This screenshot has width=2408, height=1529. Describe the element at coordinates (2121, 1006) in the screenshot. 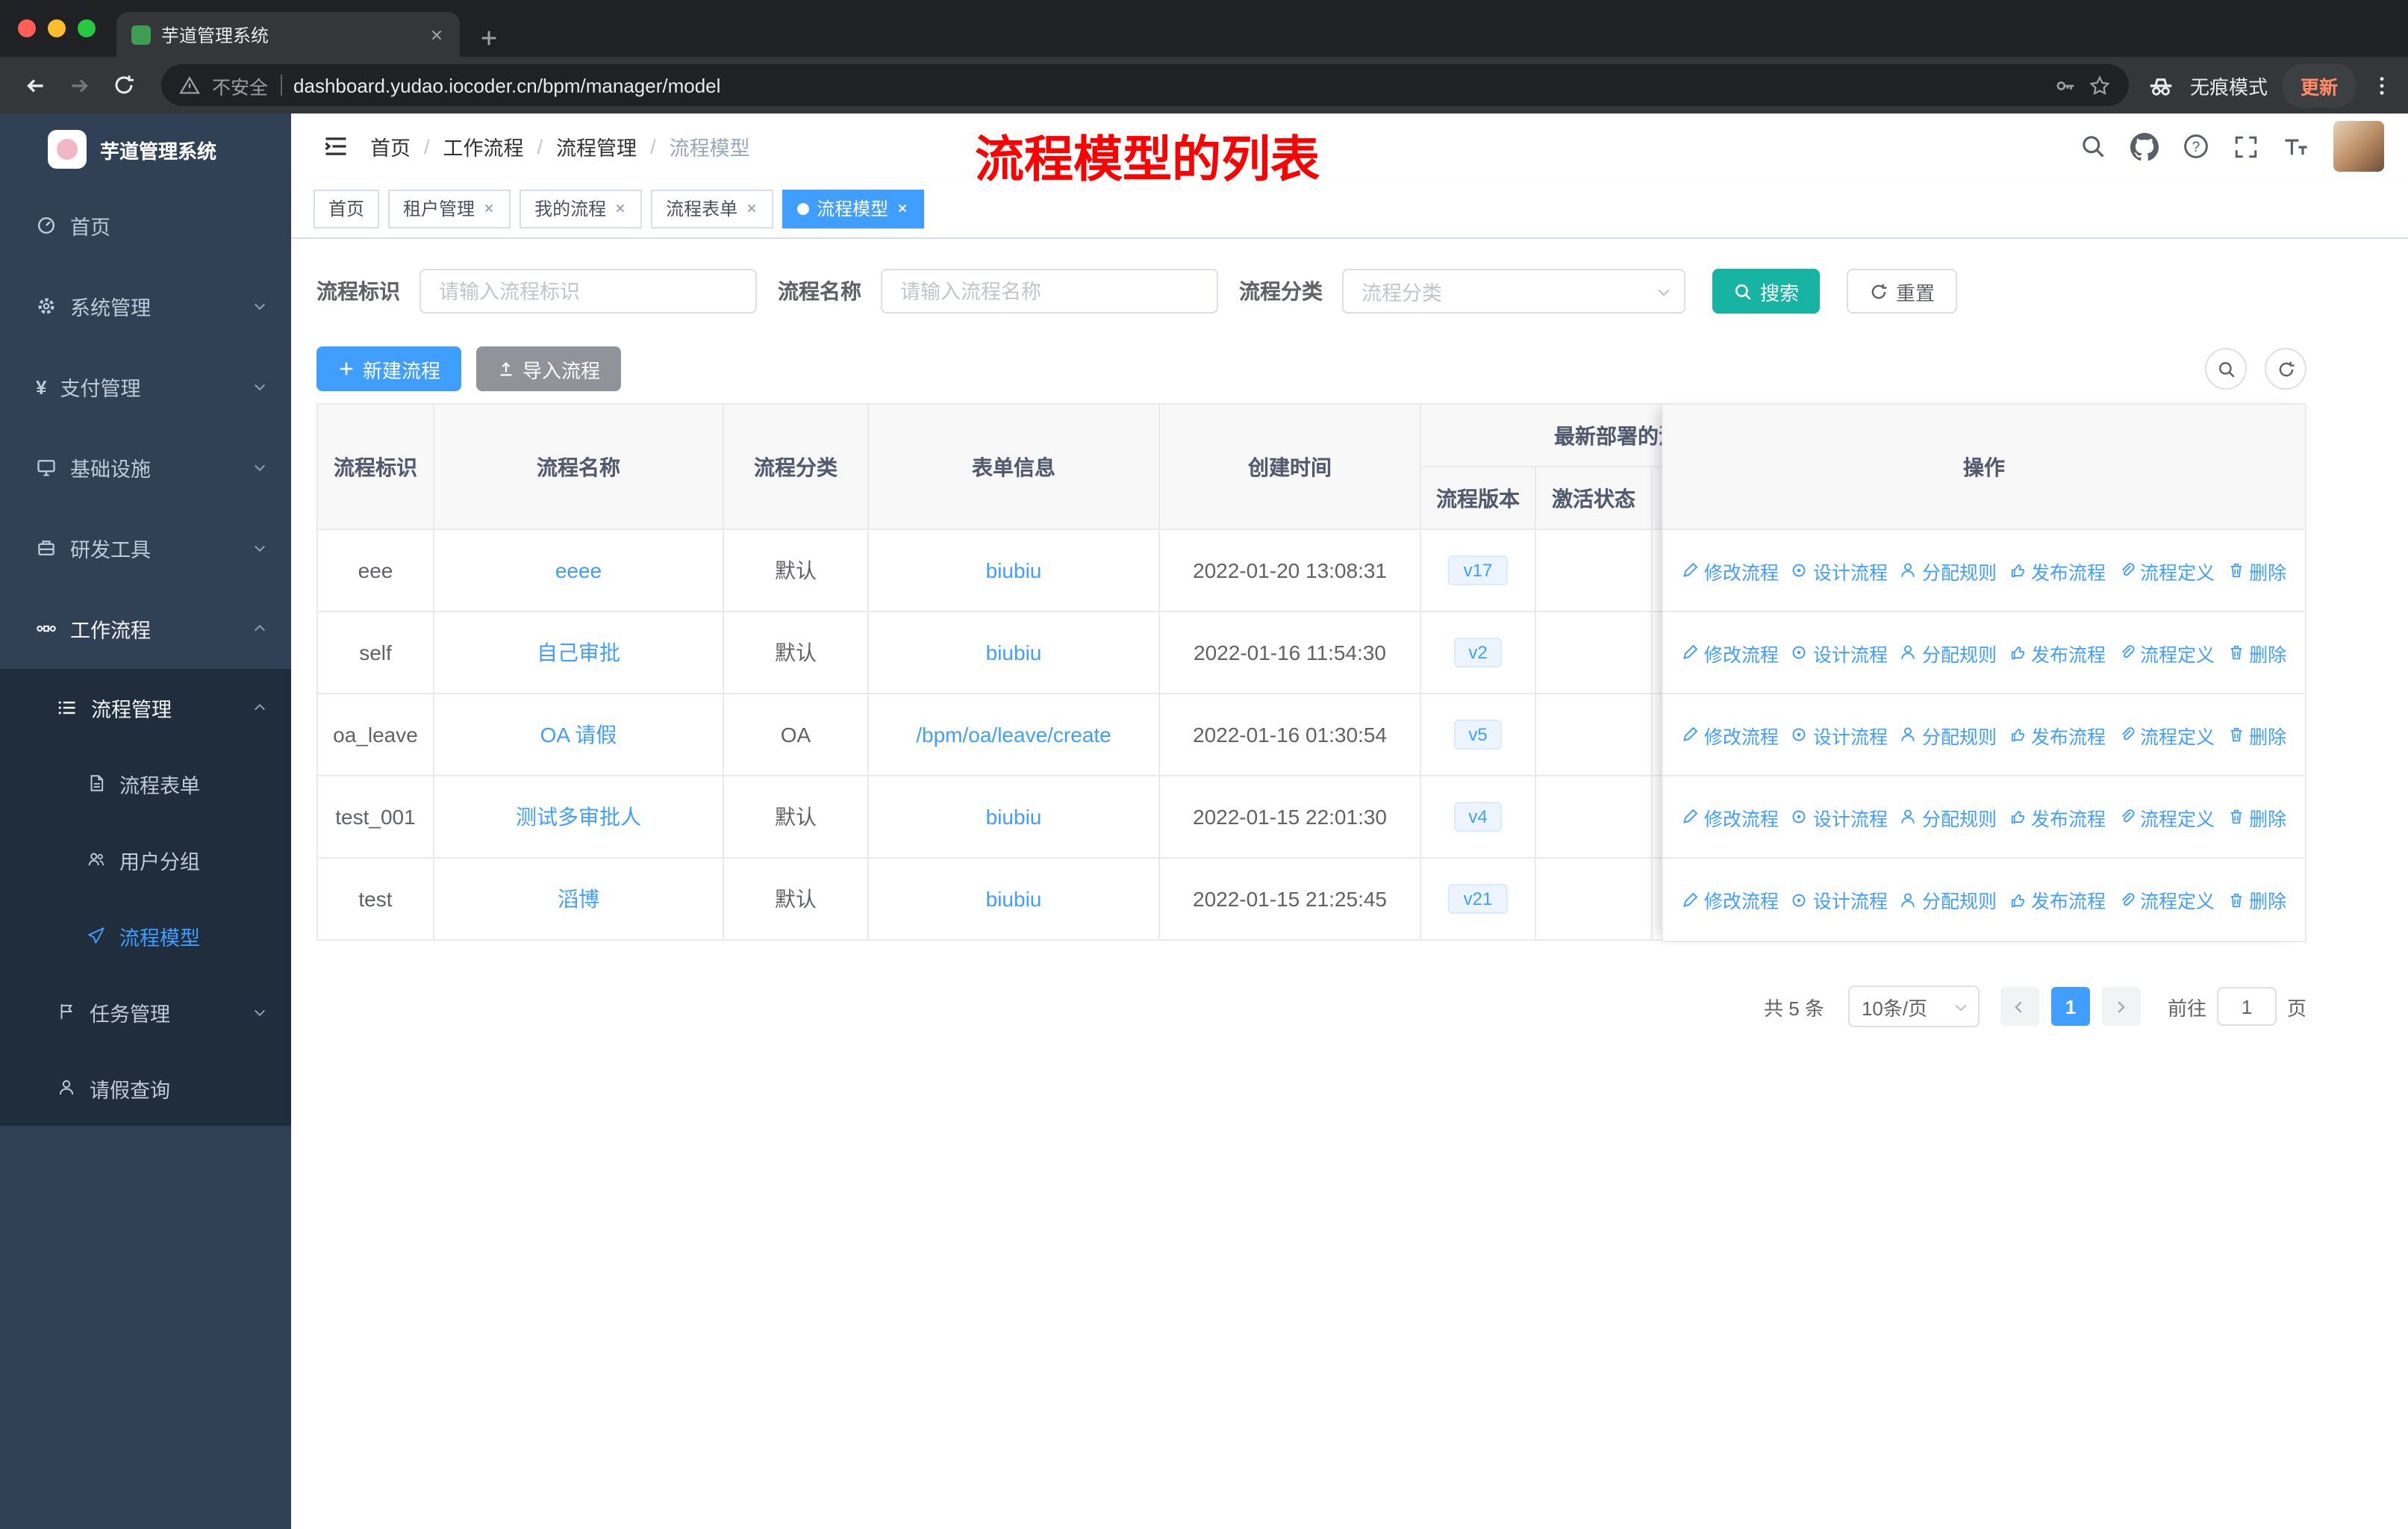

I see `next-page-button` at that location.